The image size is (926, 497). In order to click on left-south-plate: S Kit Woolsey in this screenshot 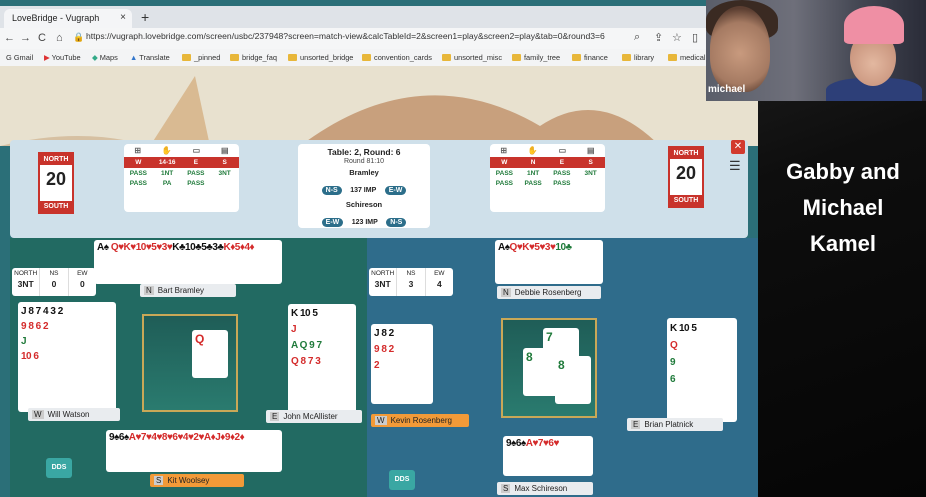, I will do `click(197, 480)`.